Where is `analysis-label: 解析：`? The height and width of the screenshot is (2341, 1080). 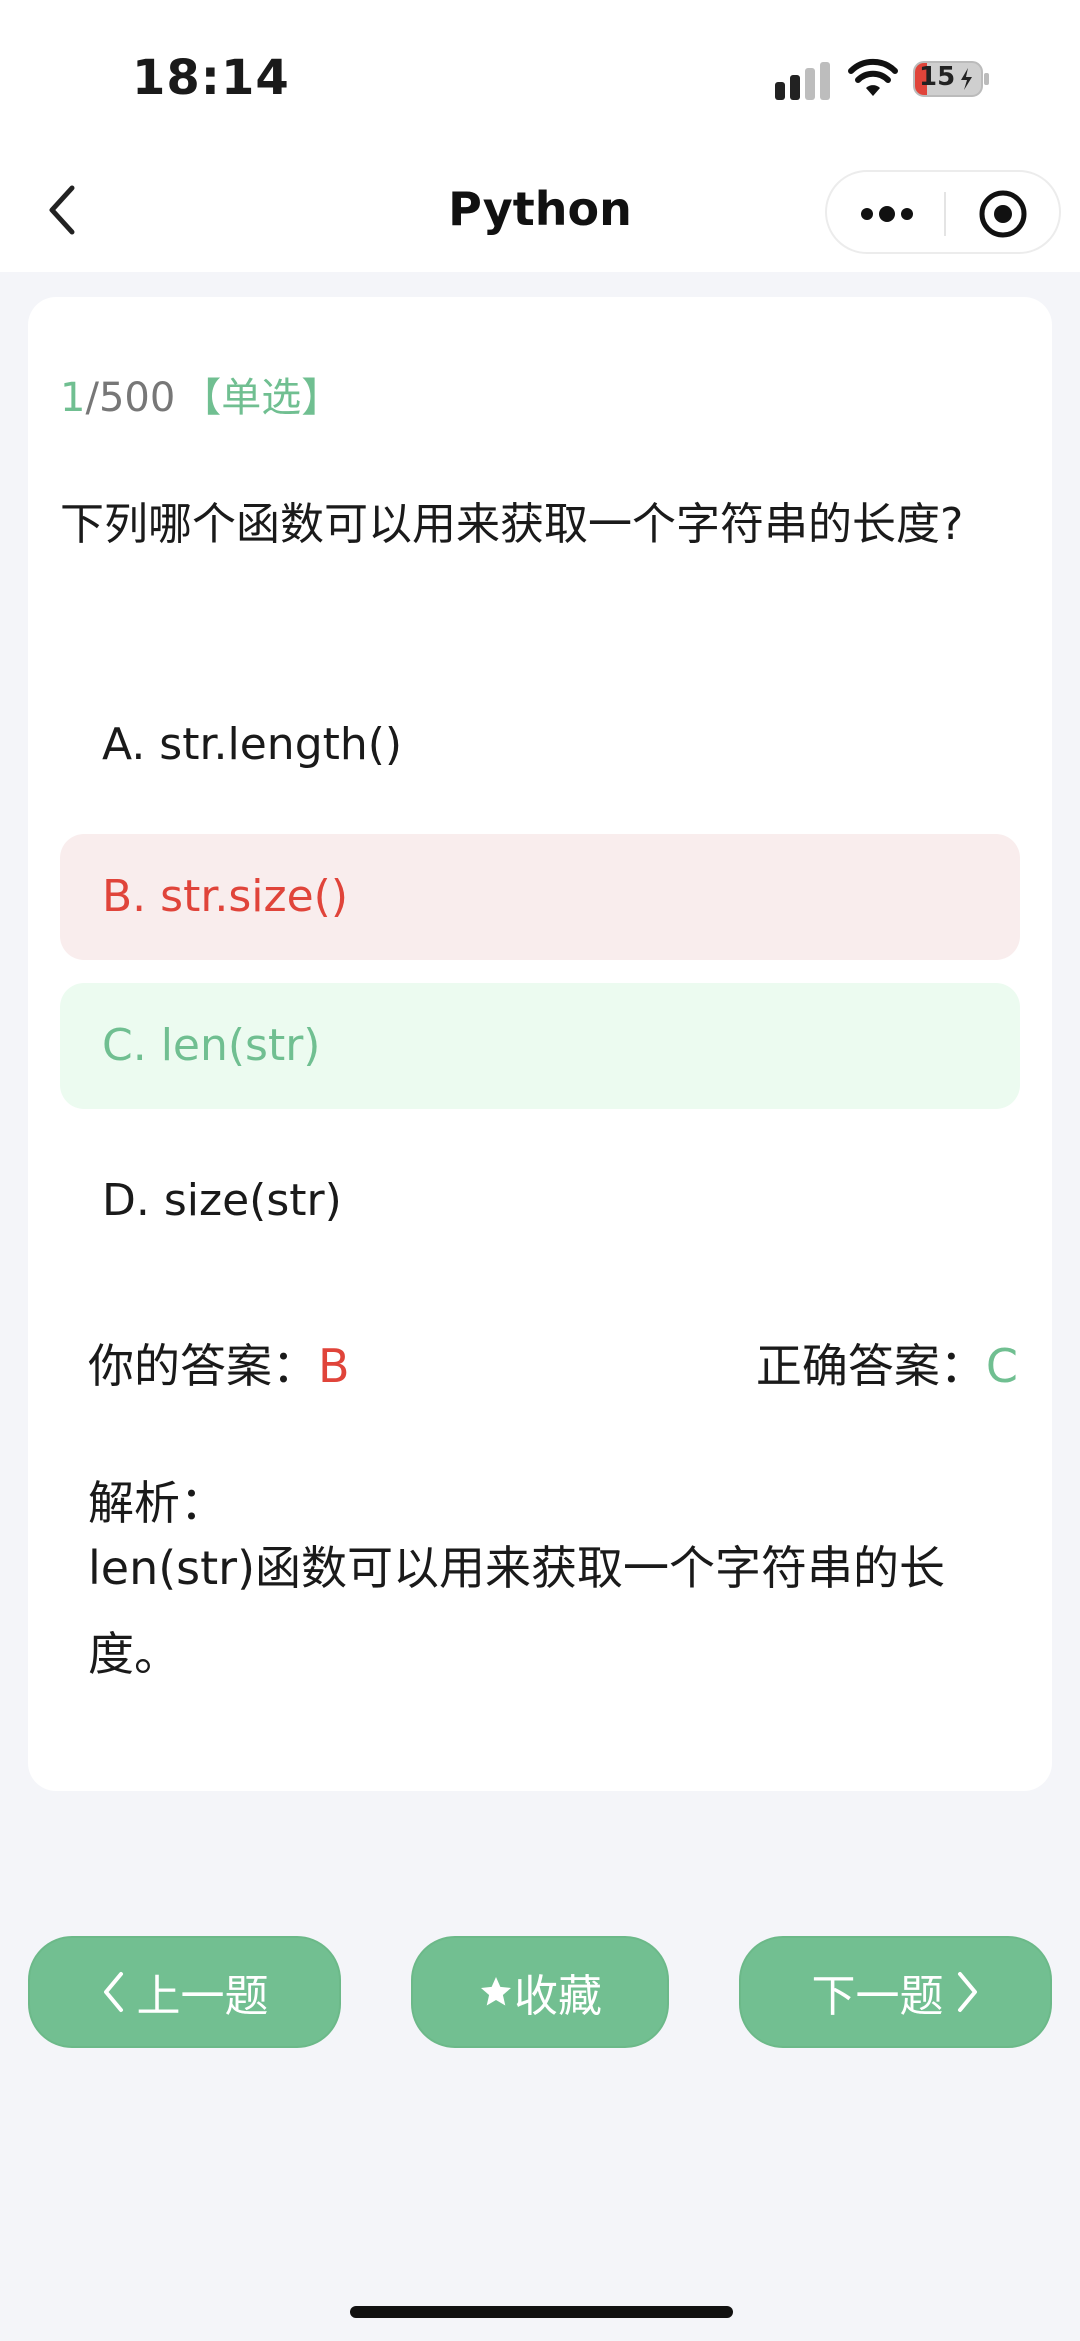
analysis-label: 解析： is located at coordinates (157, 1503).